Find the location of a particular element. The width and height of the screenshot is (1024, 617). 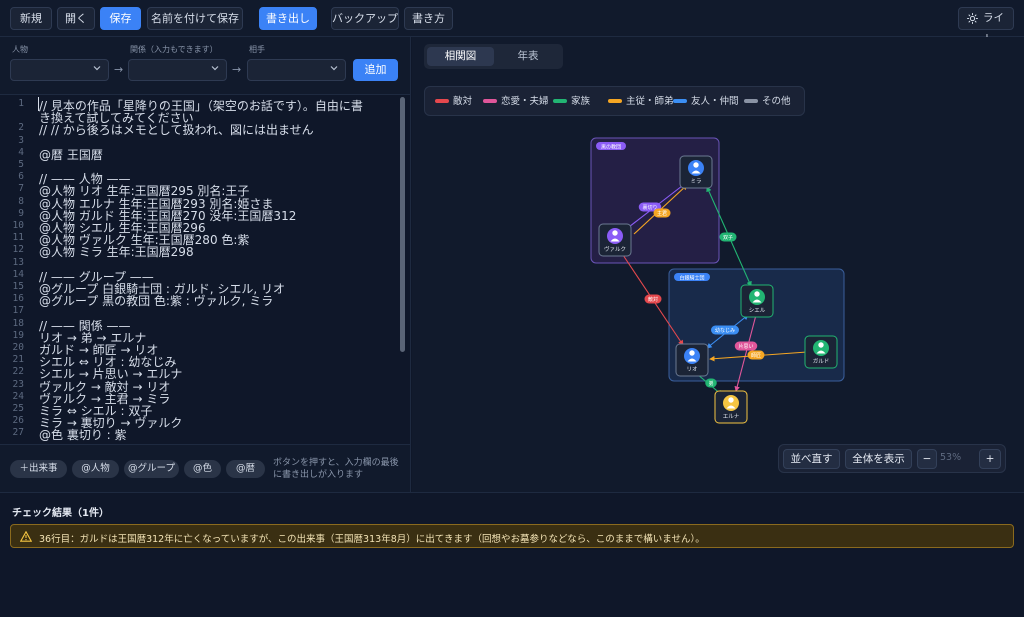

person-name: ミラ is located at coordinates (695, 181).